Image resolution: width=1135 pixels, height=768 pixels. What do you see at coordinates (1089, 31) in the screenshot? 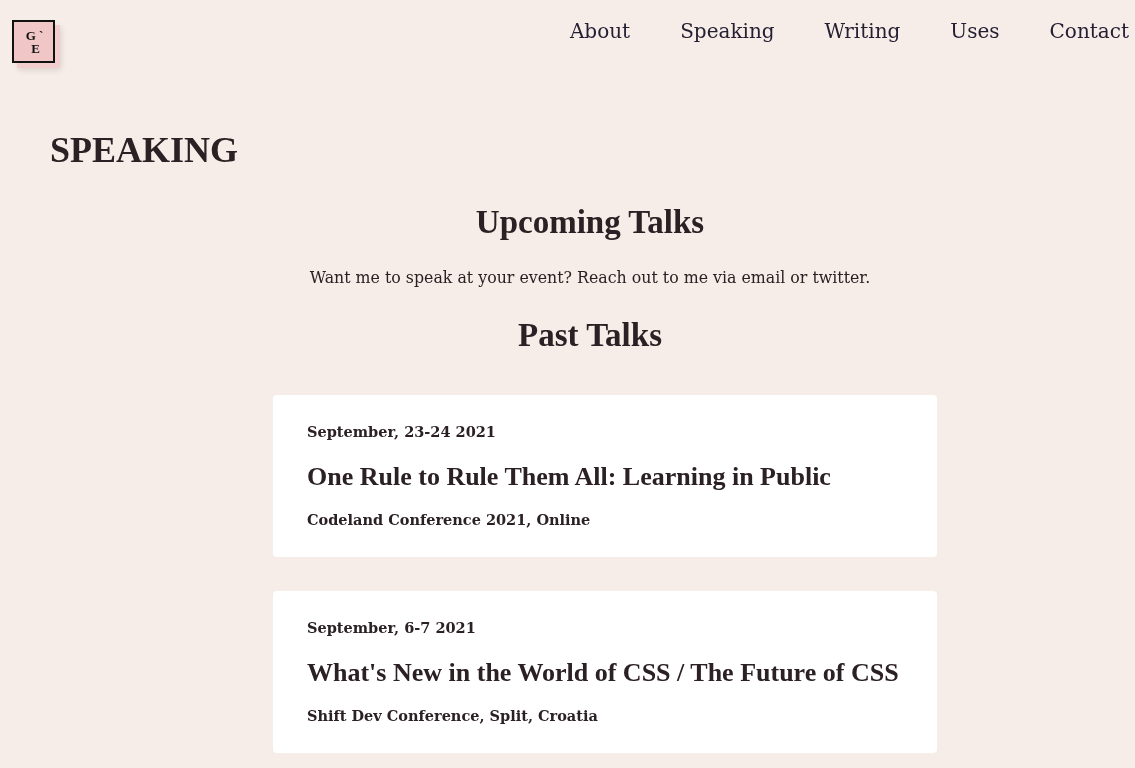
I see `nav-link: Contact` at bounding box center [1089, 31].